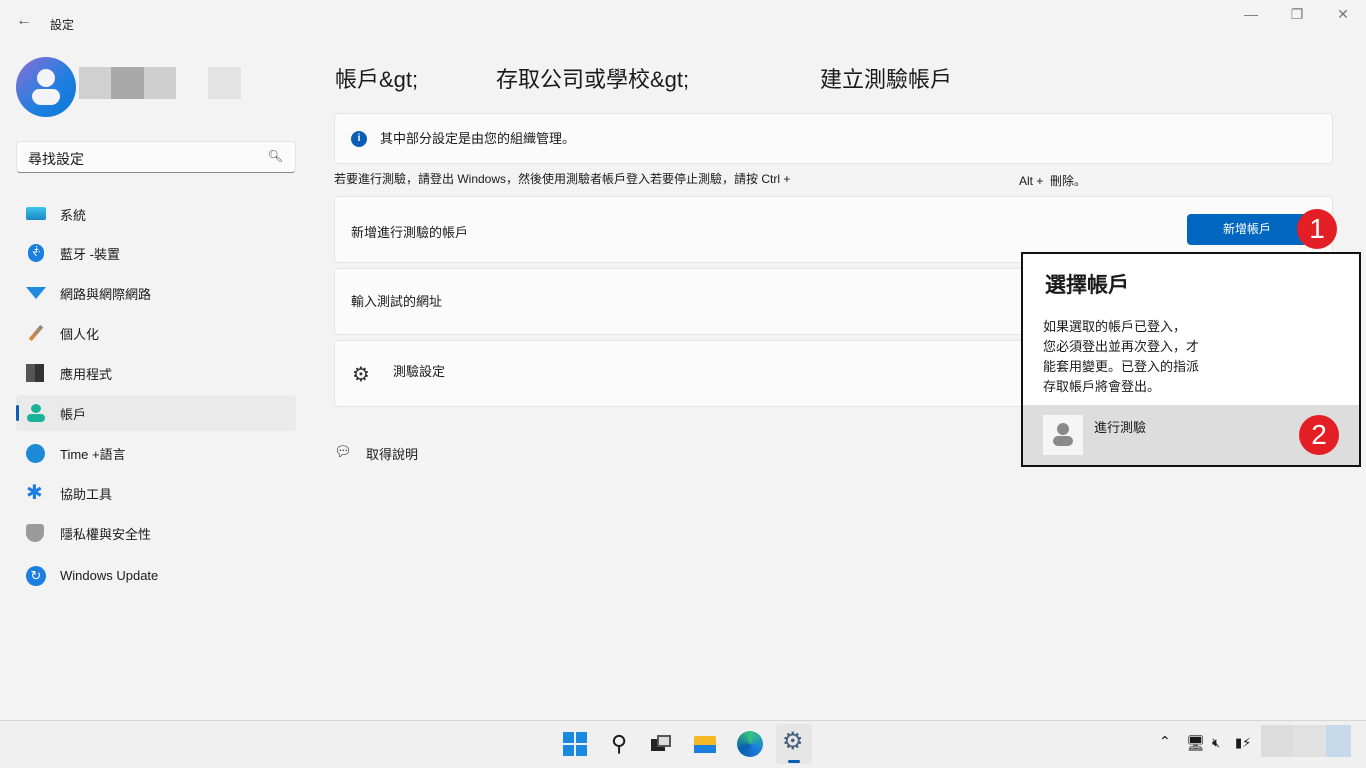  What do you see at coordinates (156, 453) in the screenshot?
I see `sidebar-item-time-language: Time +語言` at bounding box center [156, 453].